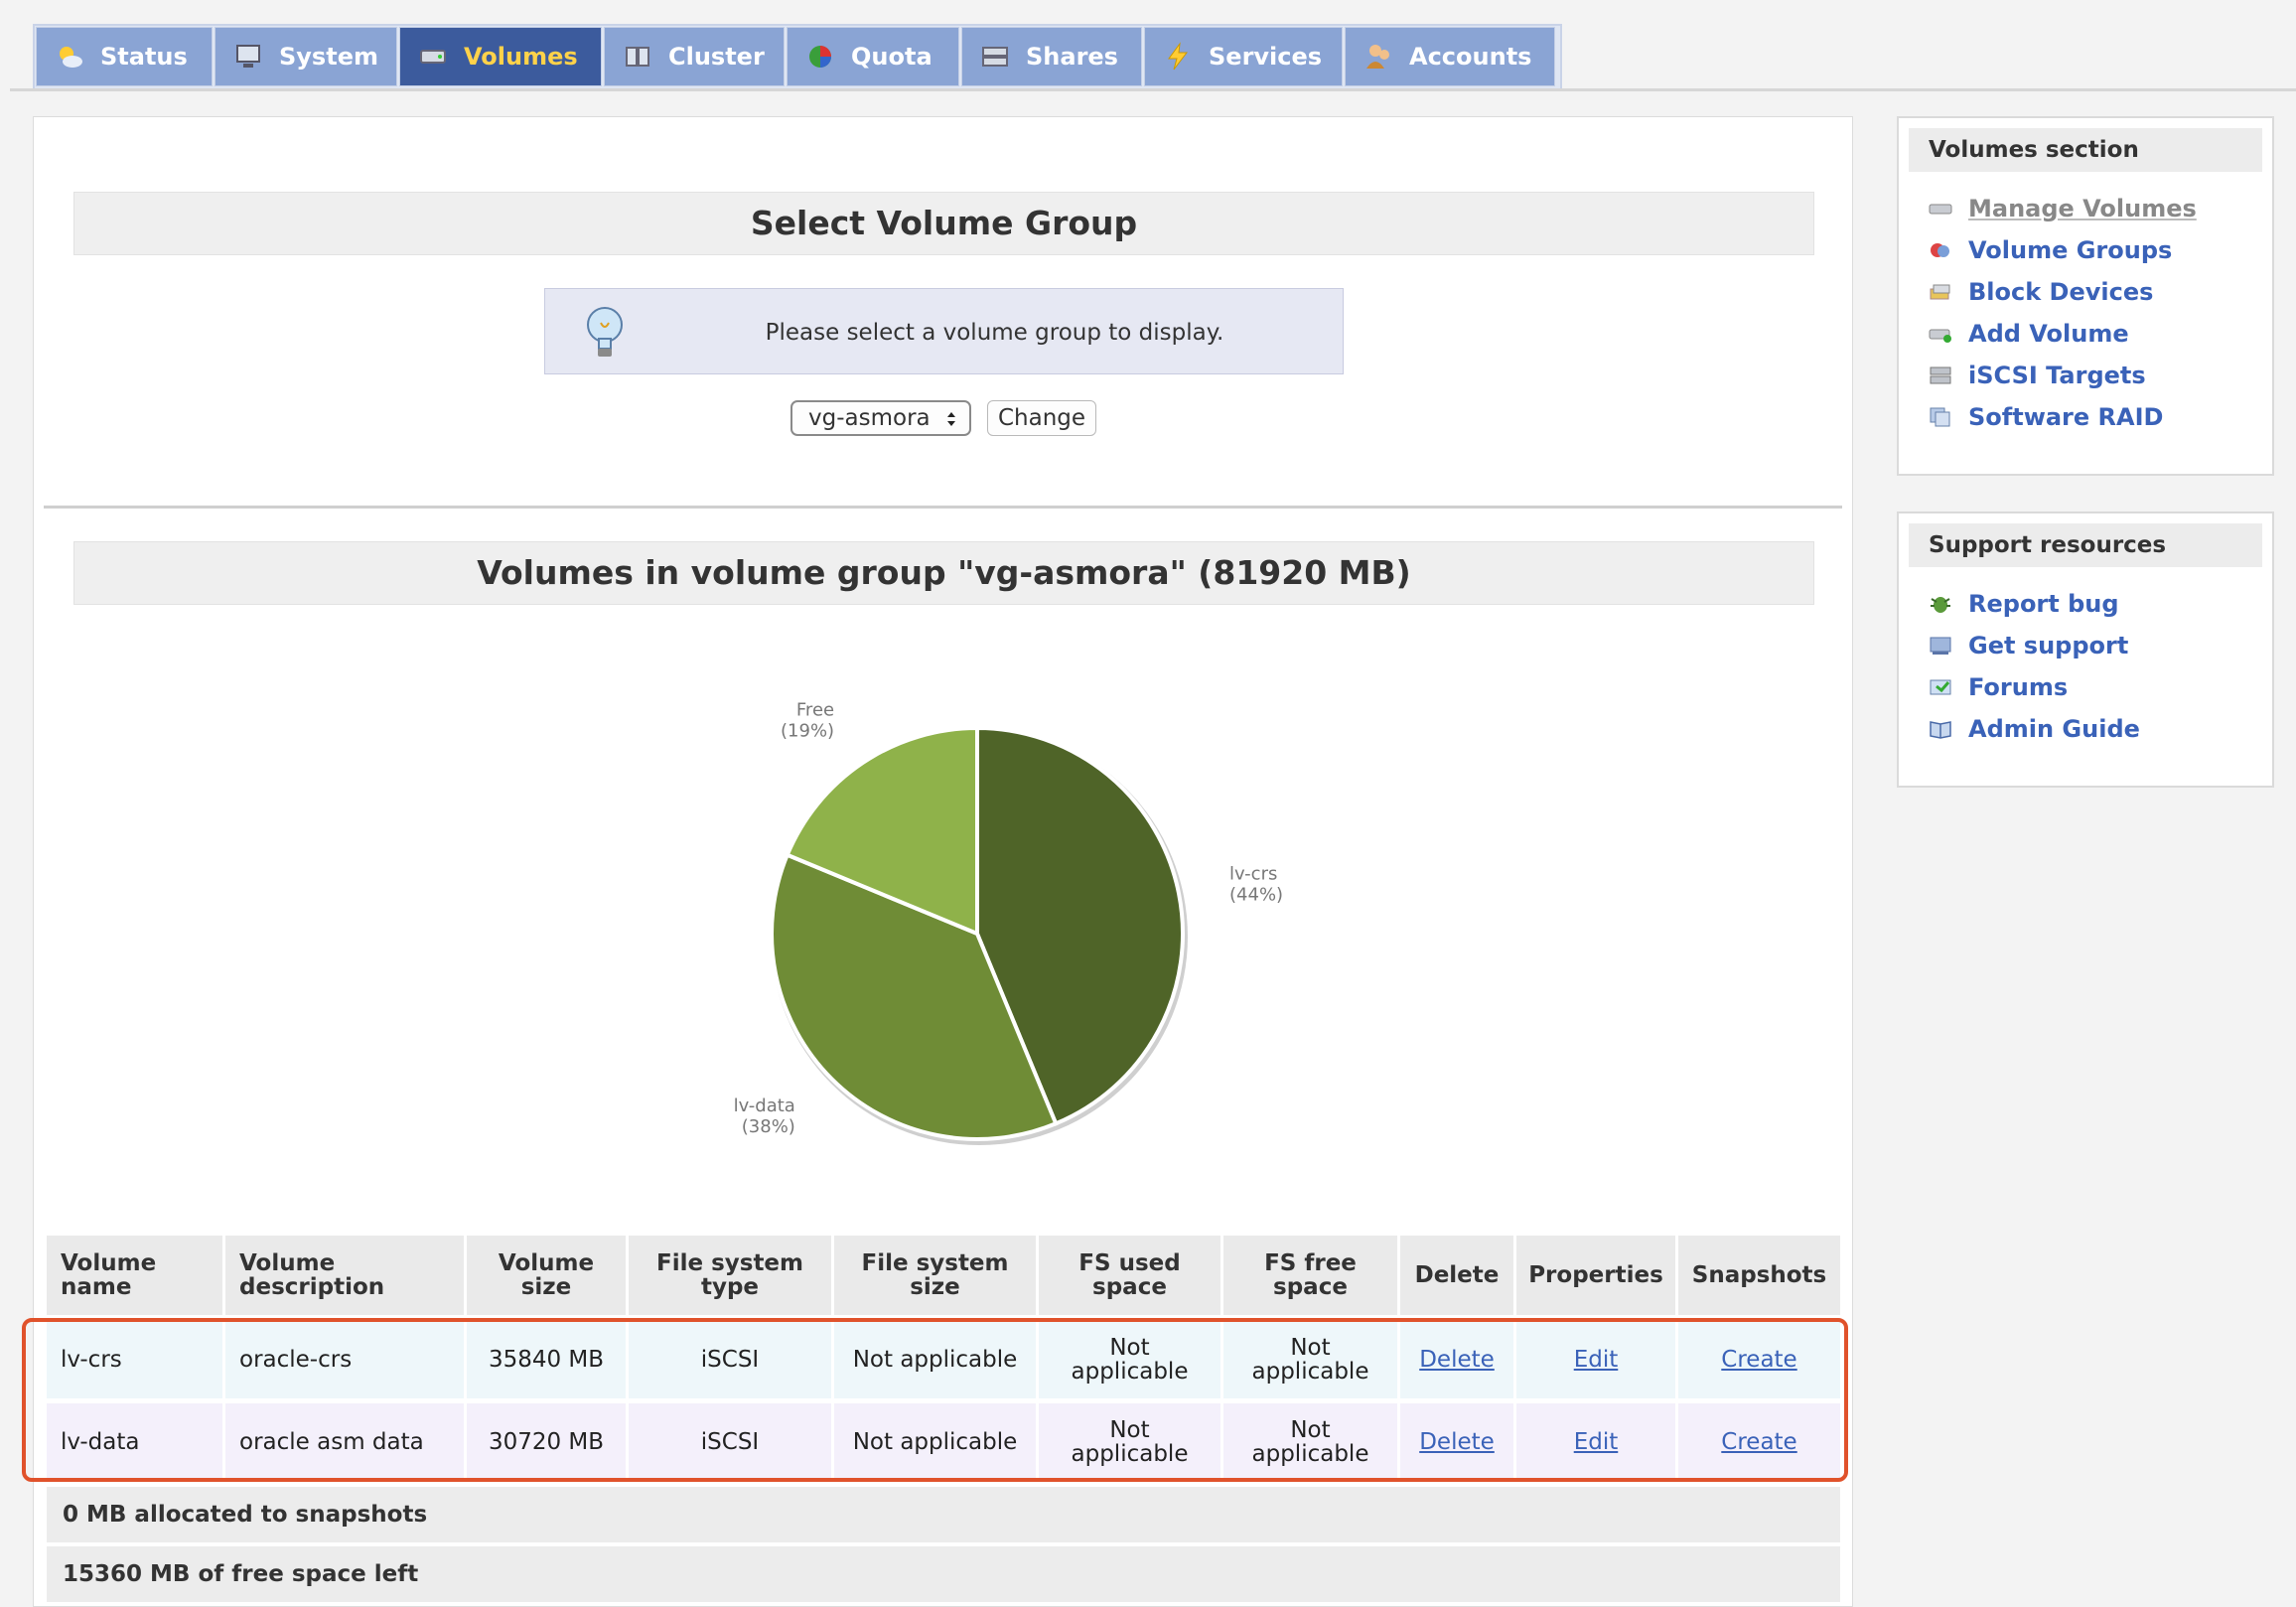 This screenshot has height=1607, width=2296. I want to click on tab-quota: Quota, so click(873, 56).